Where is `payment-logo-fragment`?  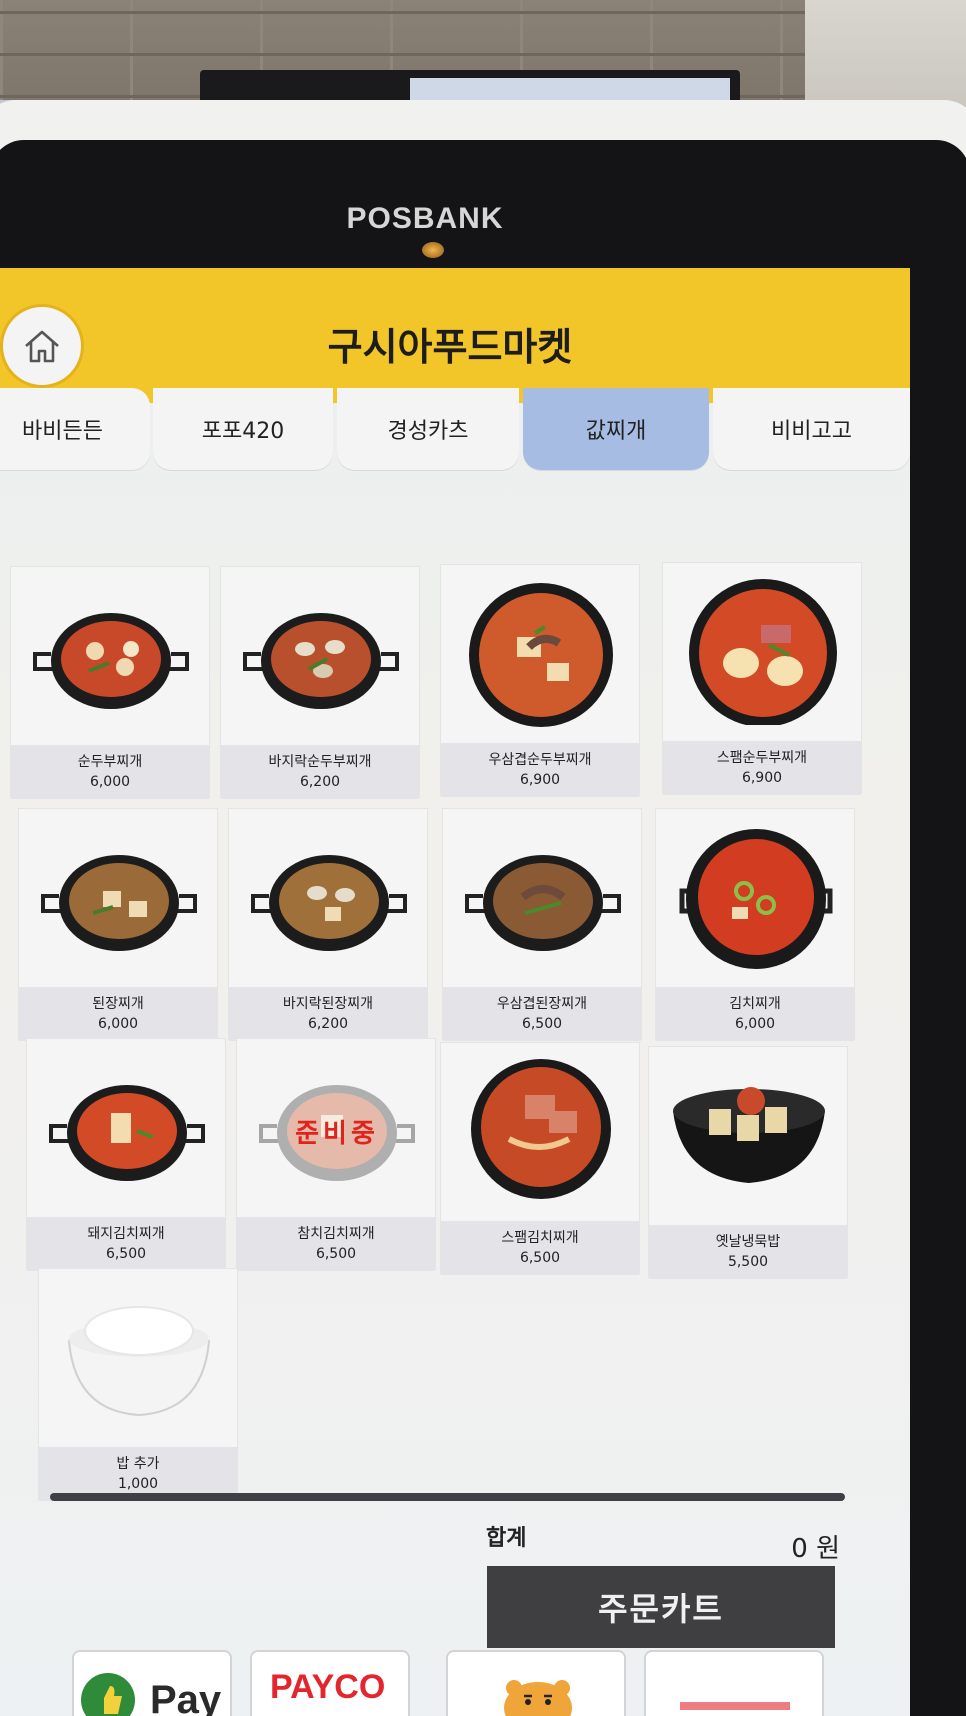
payment-logo-fragment is located at coordinates (735, 1706).